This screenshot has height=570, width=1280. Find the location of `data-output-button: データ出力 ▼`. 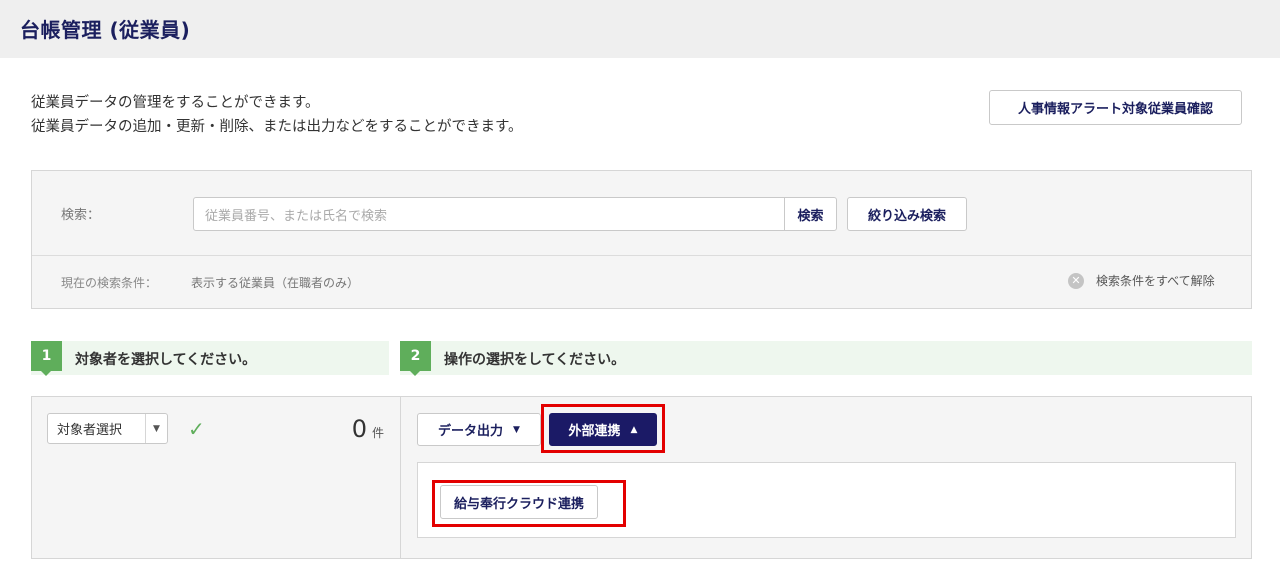

data-output-button: データ出力 ▼ is located at coordinates (479, 429).